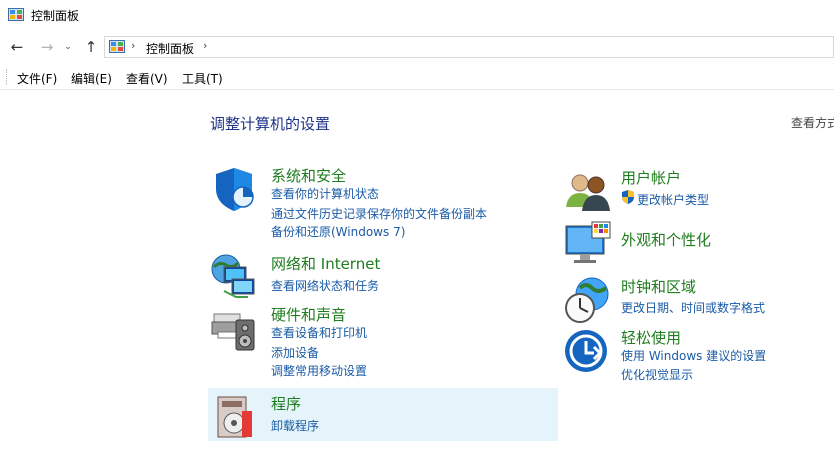 The width and height of the screenshot is (834, 459). What do you see at coordinates (588, 244) in the screenshot?
I see `appearance-monitor-icon` at bounding box center [588, 244].